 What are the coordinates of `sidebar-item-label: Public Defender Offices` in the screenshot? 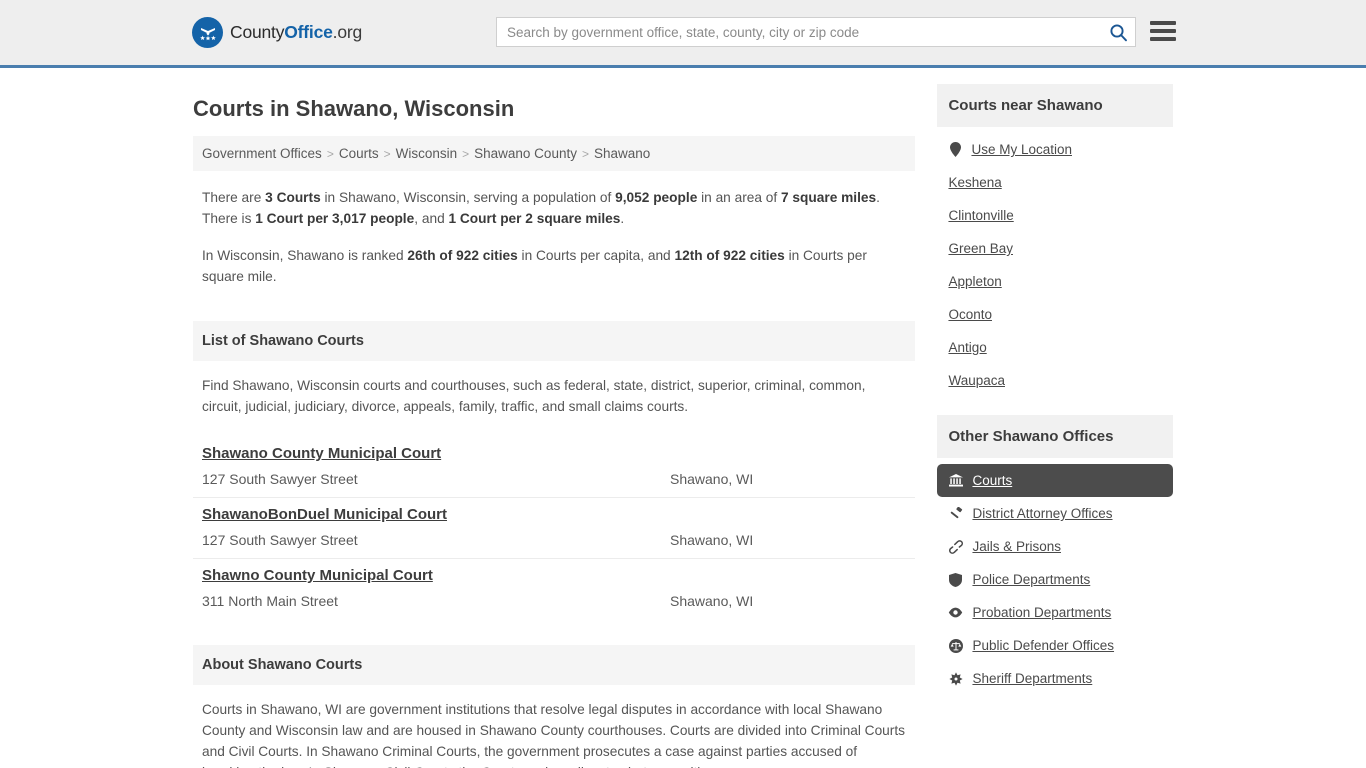 It's located at (1043, 645).